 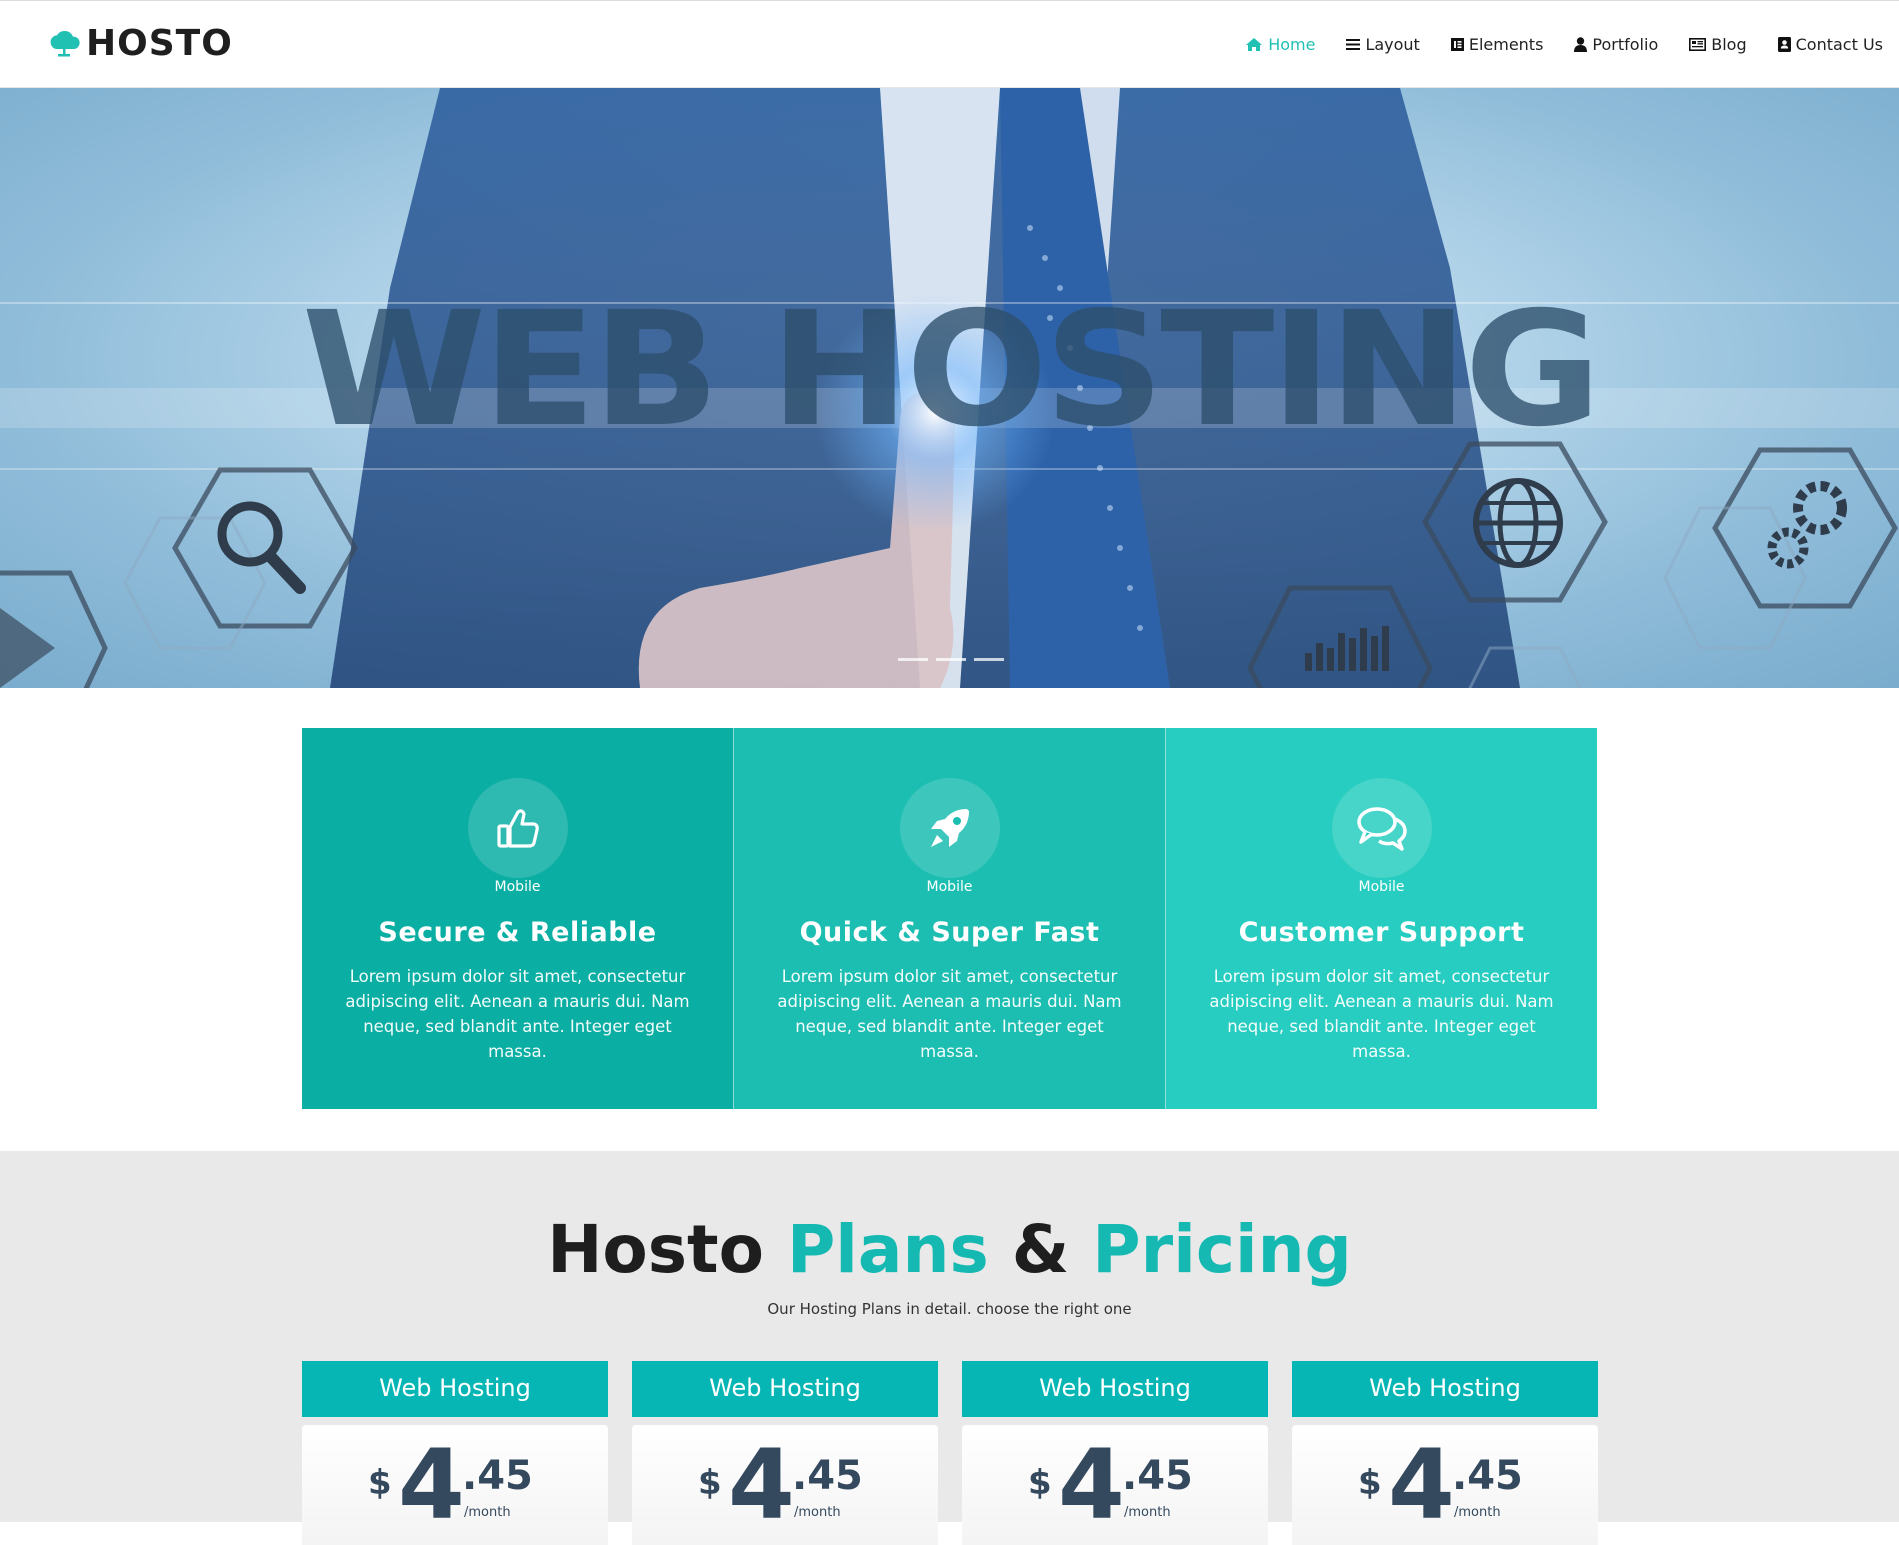 I want to click on nav-elements: Elements, so click(x=1497, y=44).